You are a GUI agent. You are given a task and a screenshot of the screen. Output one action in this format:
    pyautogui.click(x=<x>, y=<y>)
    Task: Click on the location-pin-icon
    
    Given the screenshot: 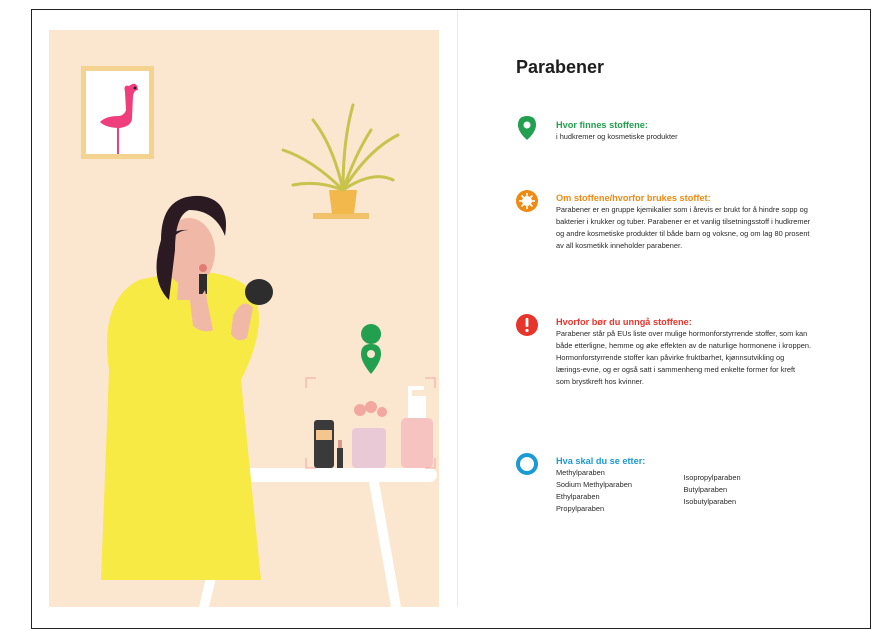 What is the action you would take?
    pyautogui.click(x=527, y=128)
    